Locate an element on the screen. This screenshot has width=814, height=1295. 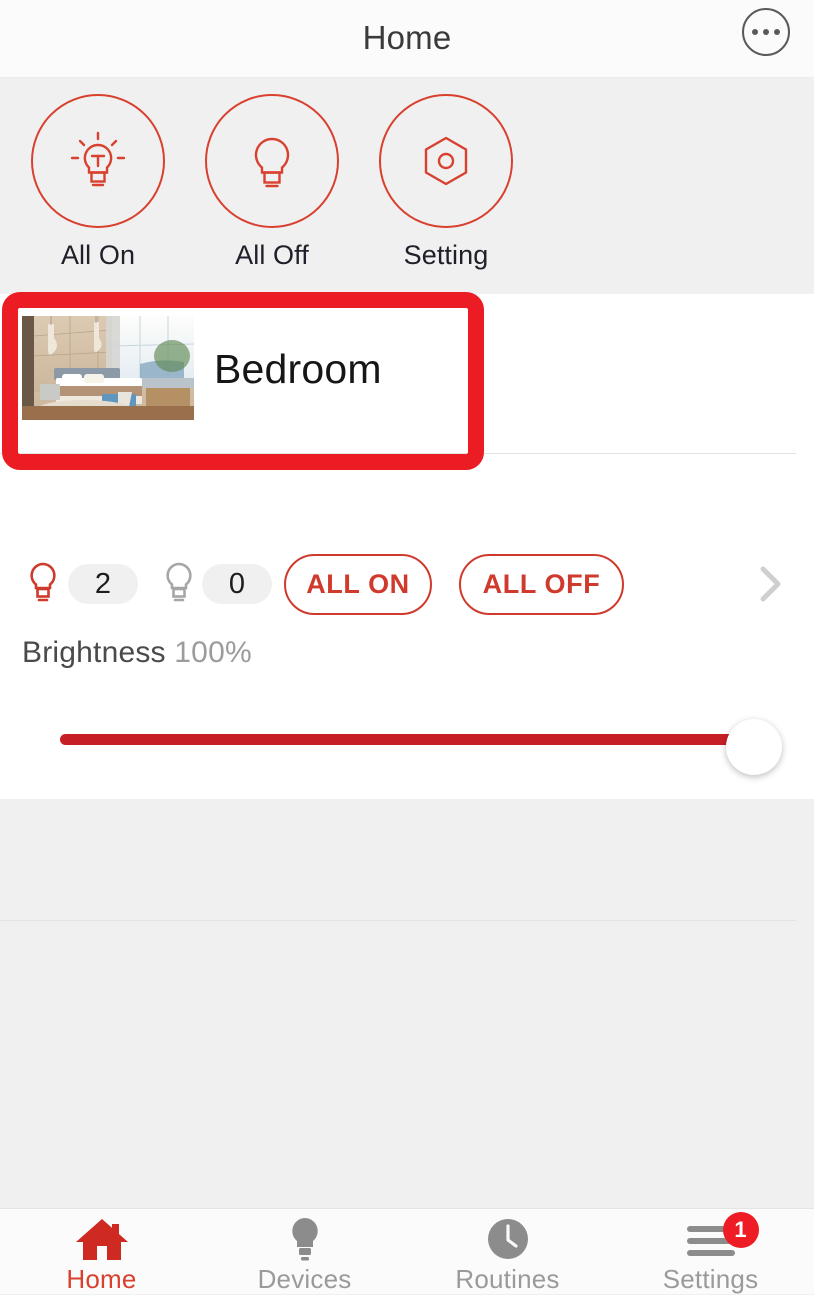
scene-button-all-on: All On is located at coordinates (98, 182).